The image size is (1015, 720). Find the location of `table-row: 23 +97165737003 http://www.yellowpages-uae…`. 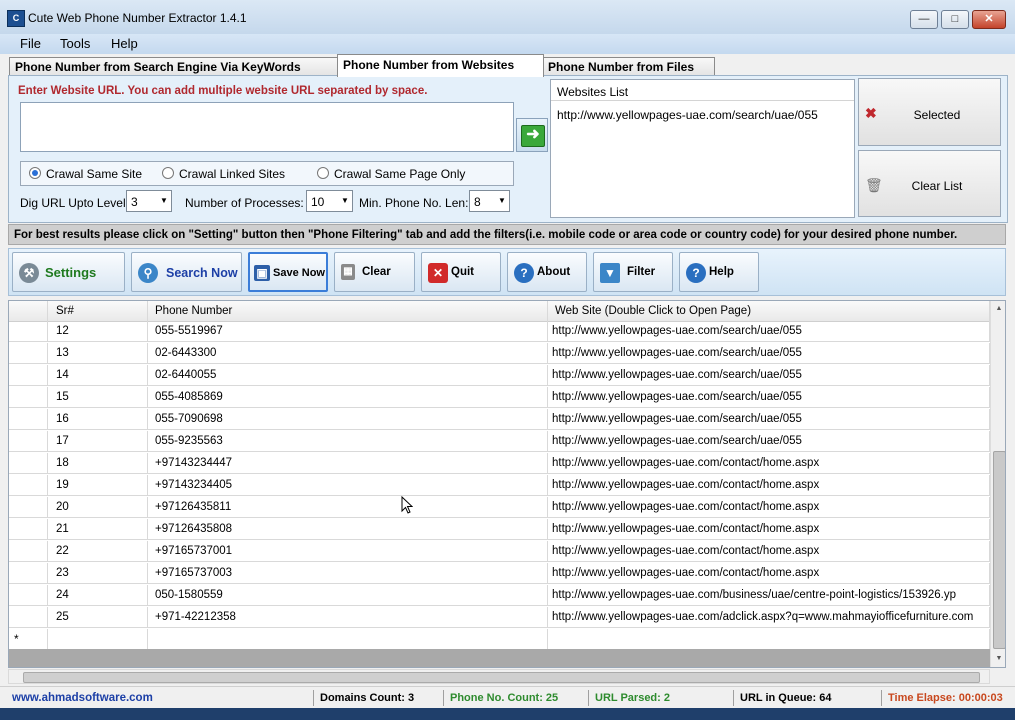

table-row: 23 +97165737003 http://www.yellowpages-uae… is located at coordinates (499, 574).